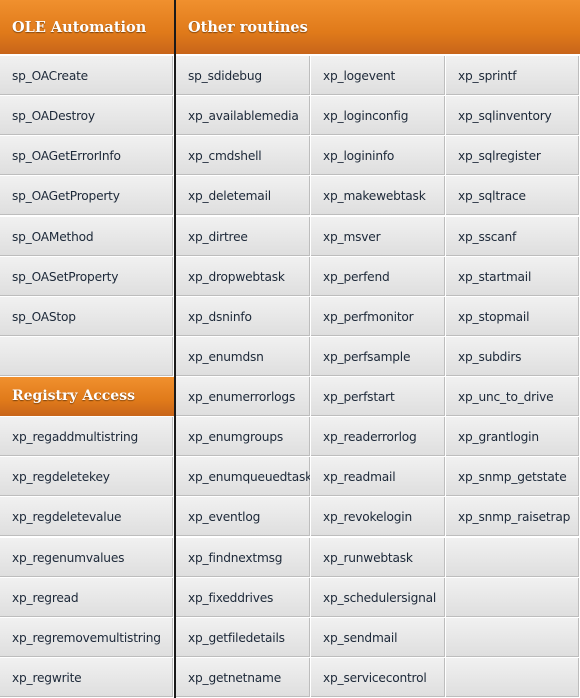  Describe the element at coordinates (243, 677) in the screenshot. I see `routine-item: xp_getnetname` at that location.